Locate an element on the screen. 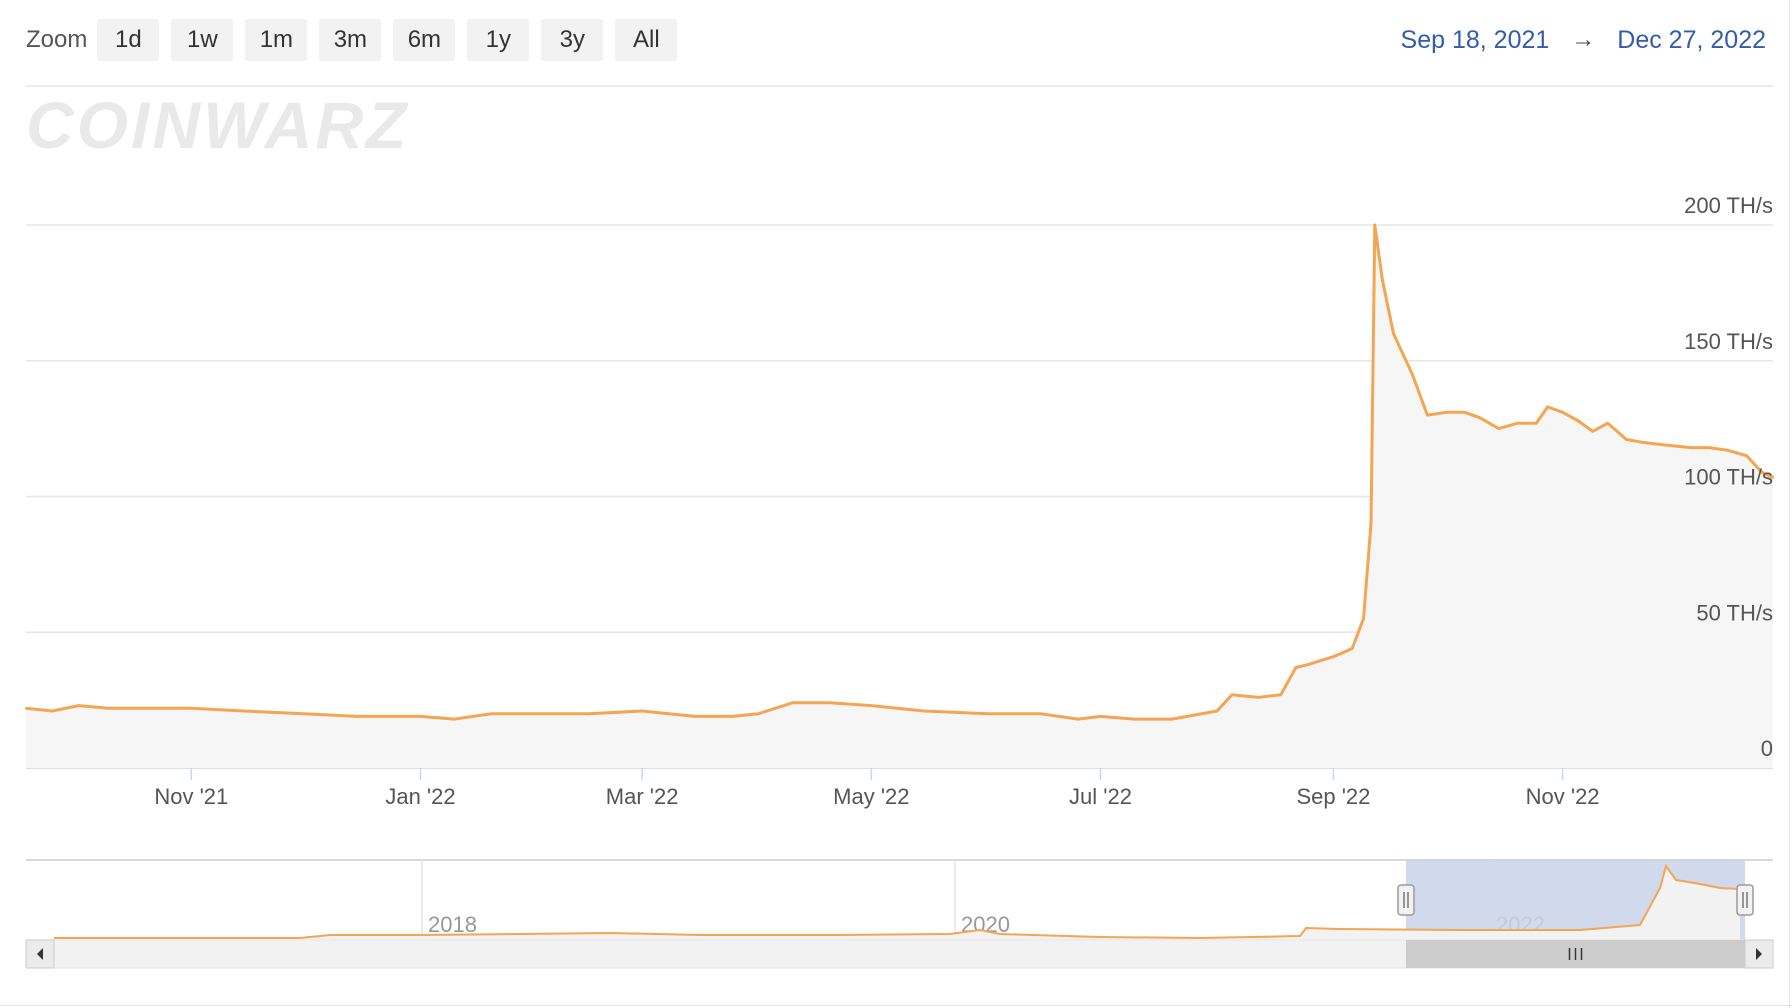 The image size is (1792, 1008). x-tick-label: May '22 is located at coordinates (871, 796).